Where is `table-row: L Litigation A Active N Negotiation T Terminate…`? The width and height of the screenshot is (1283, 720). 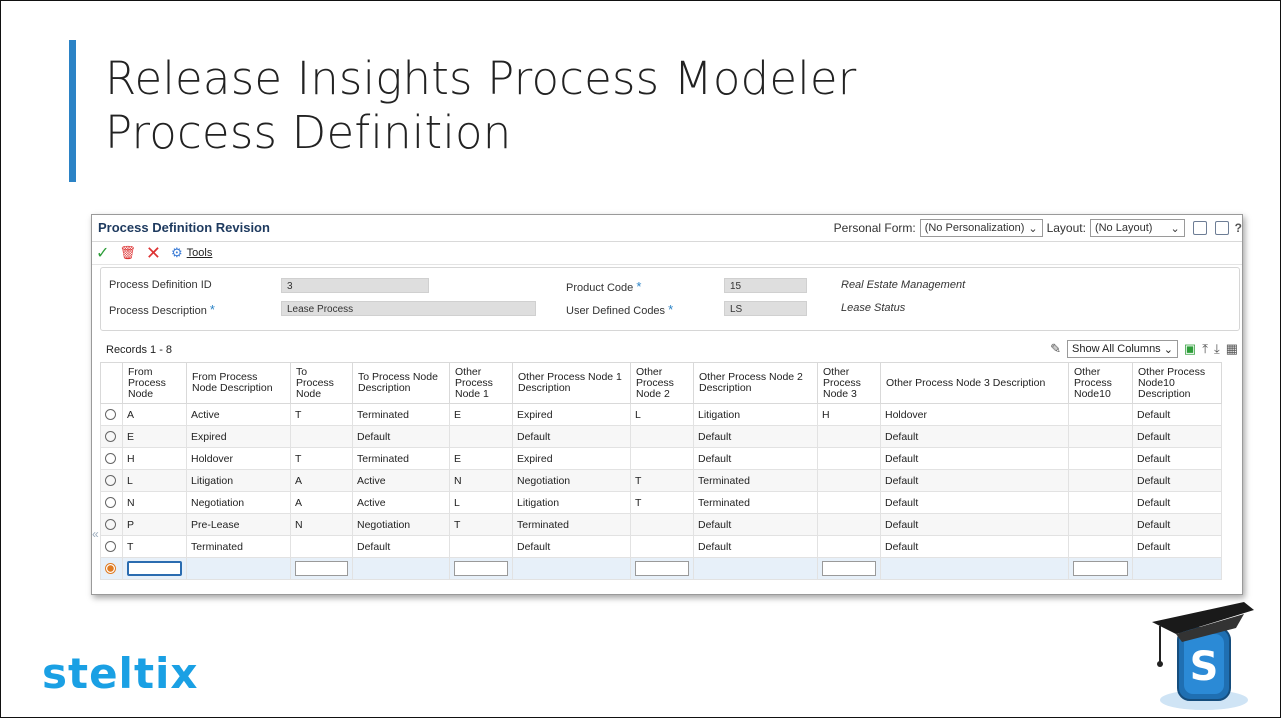
table-row: L Litigation A Active N Negotiation T Terminate… is located at coordinates (661, 480).